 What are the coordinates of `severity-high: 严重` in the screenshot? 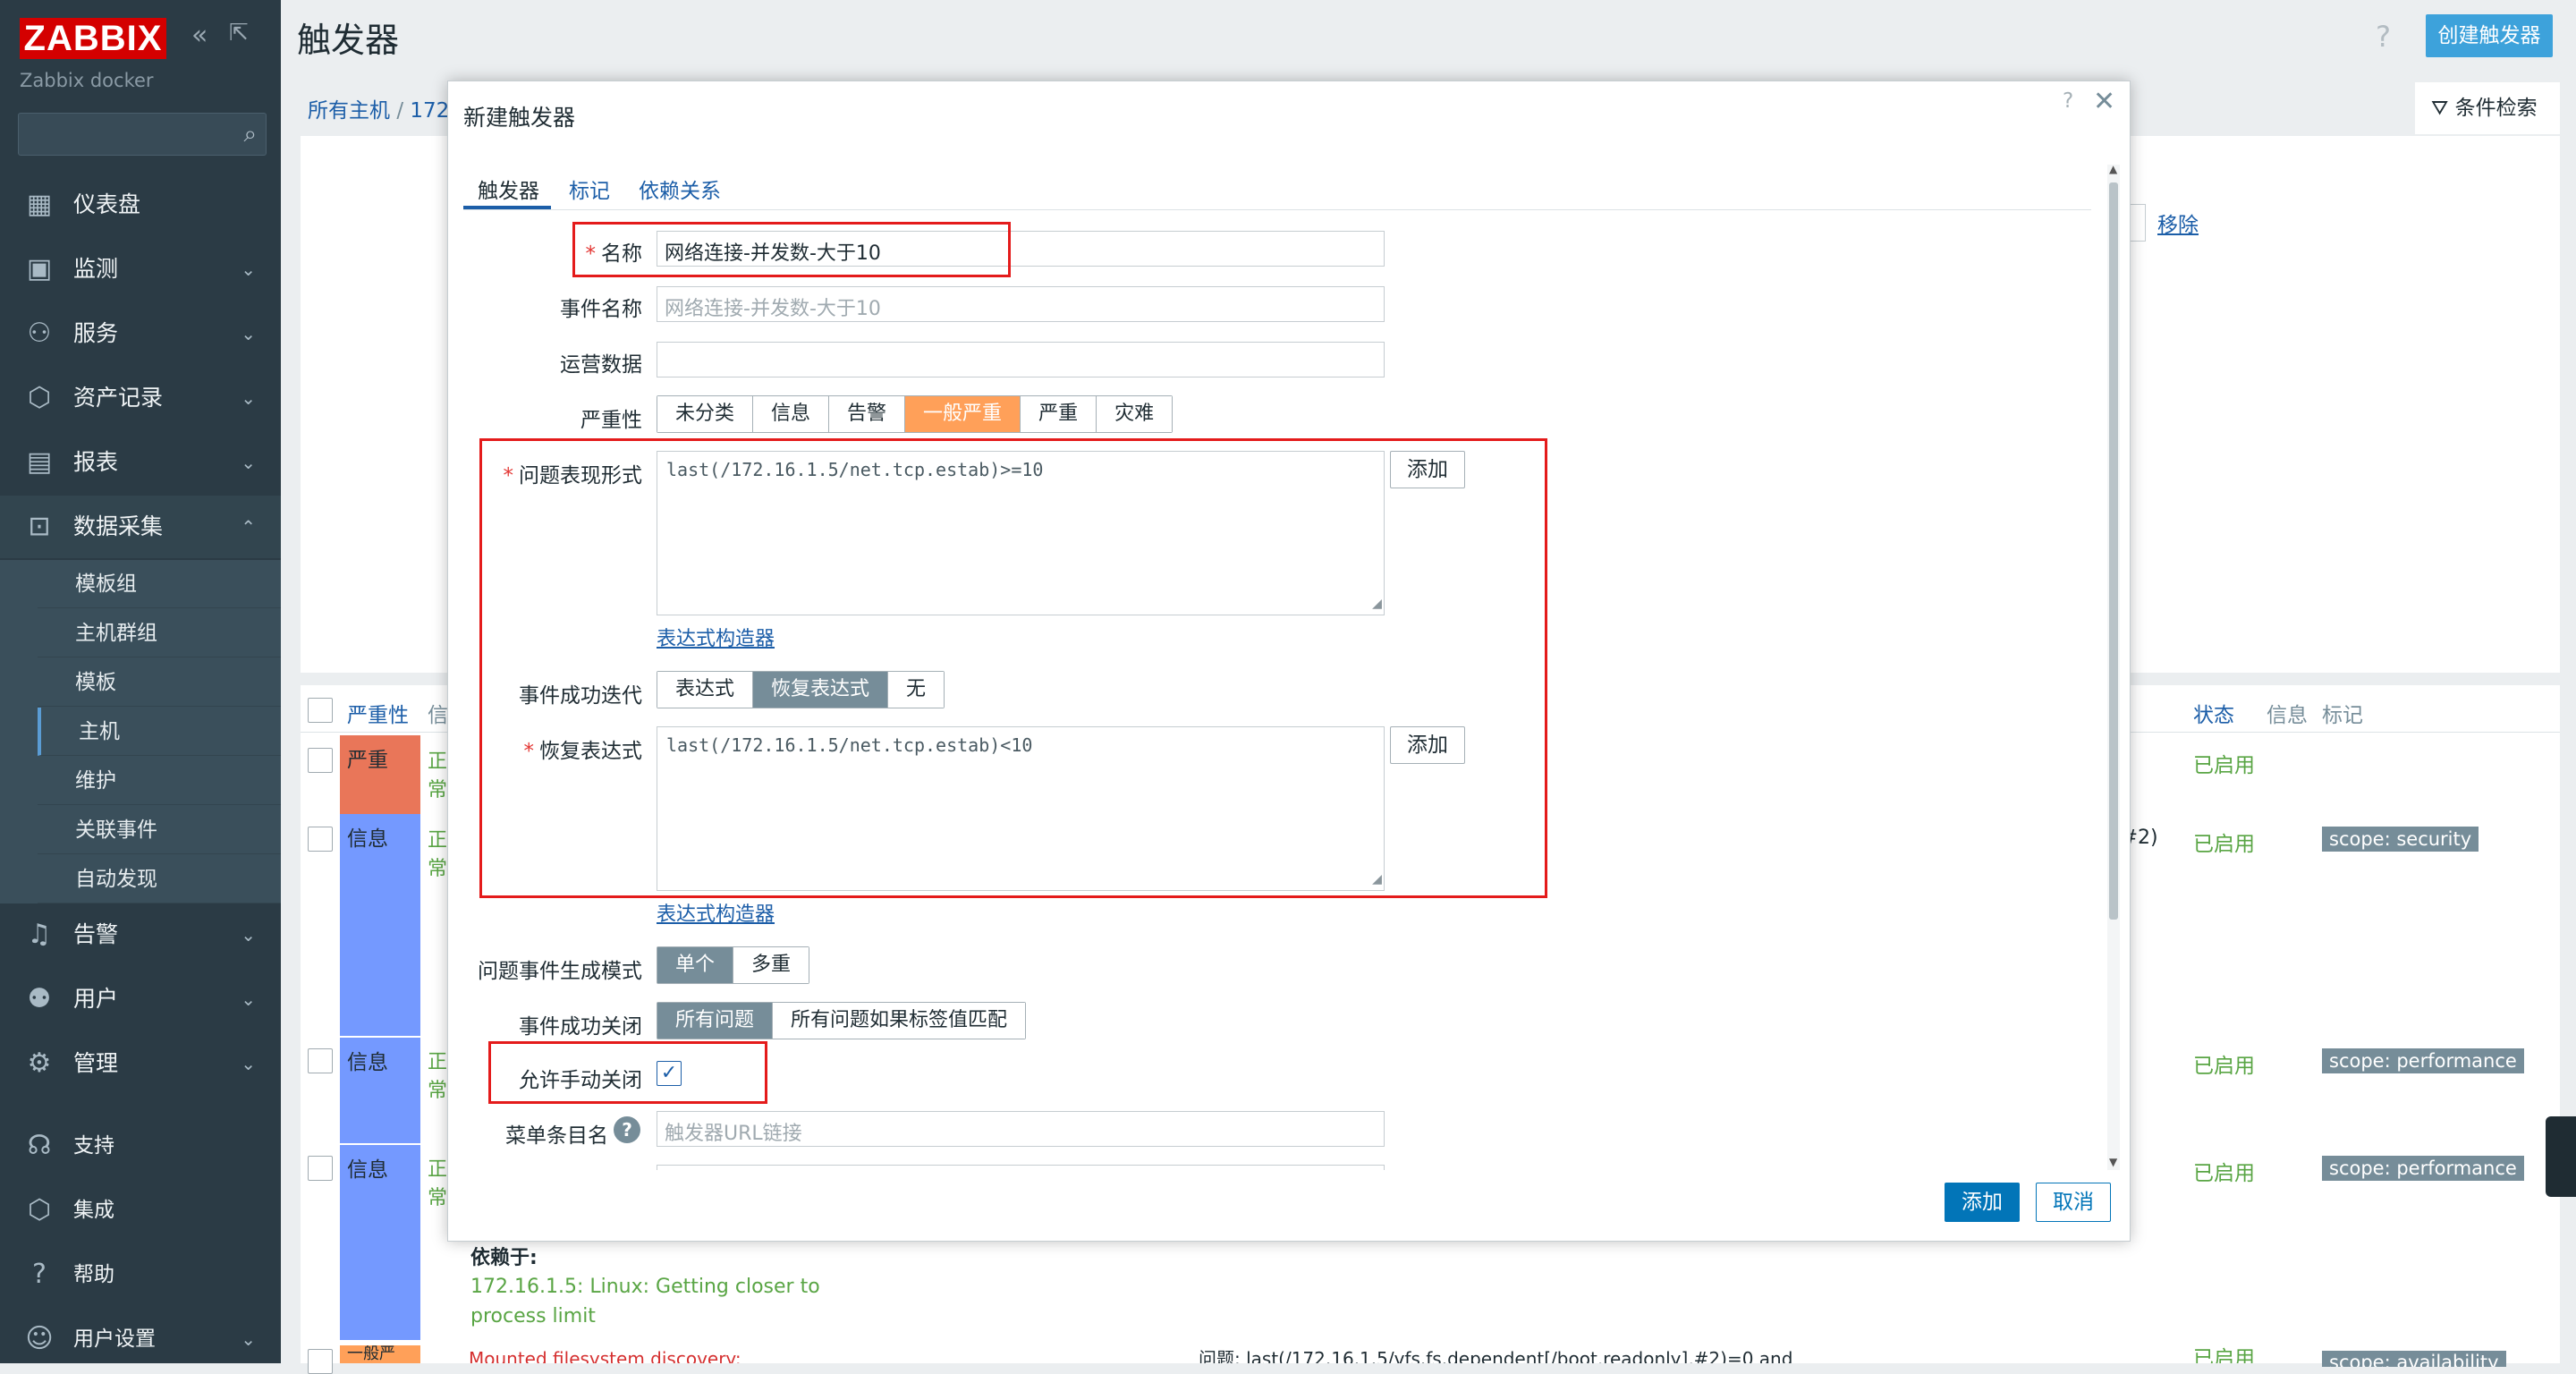 It's located at (1059, 414).